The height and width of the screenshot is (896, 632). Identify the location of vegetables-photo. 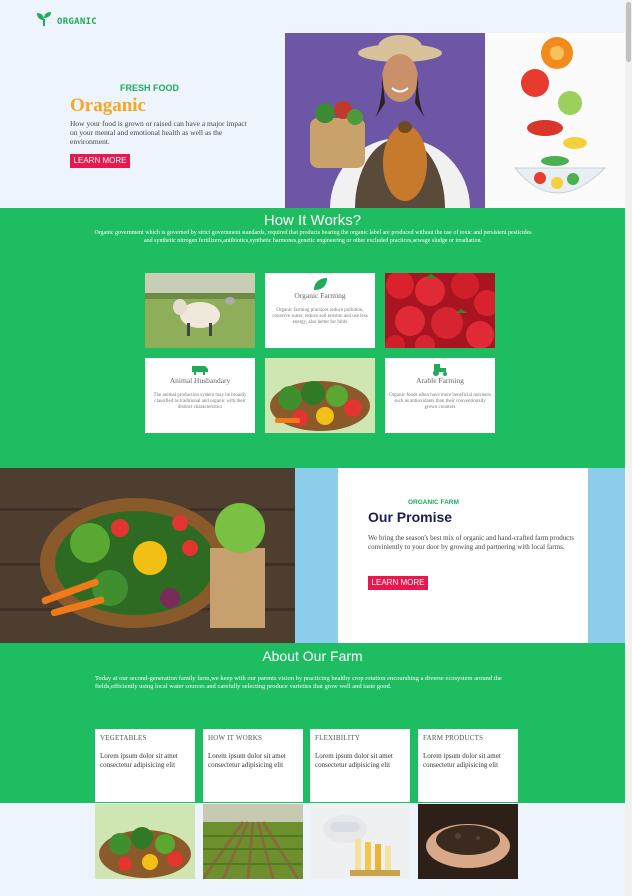
(145, 841).